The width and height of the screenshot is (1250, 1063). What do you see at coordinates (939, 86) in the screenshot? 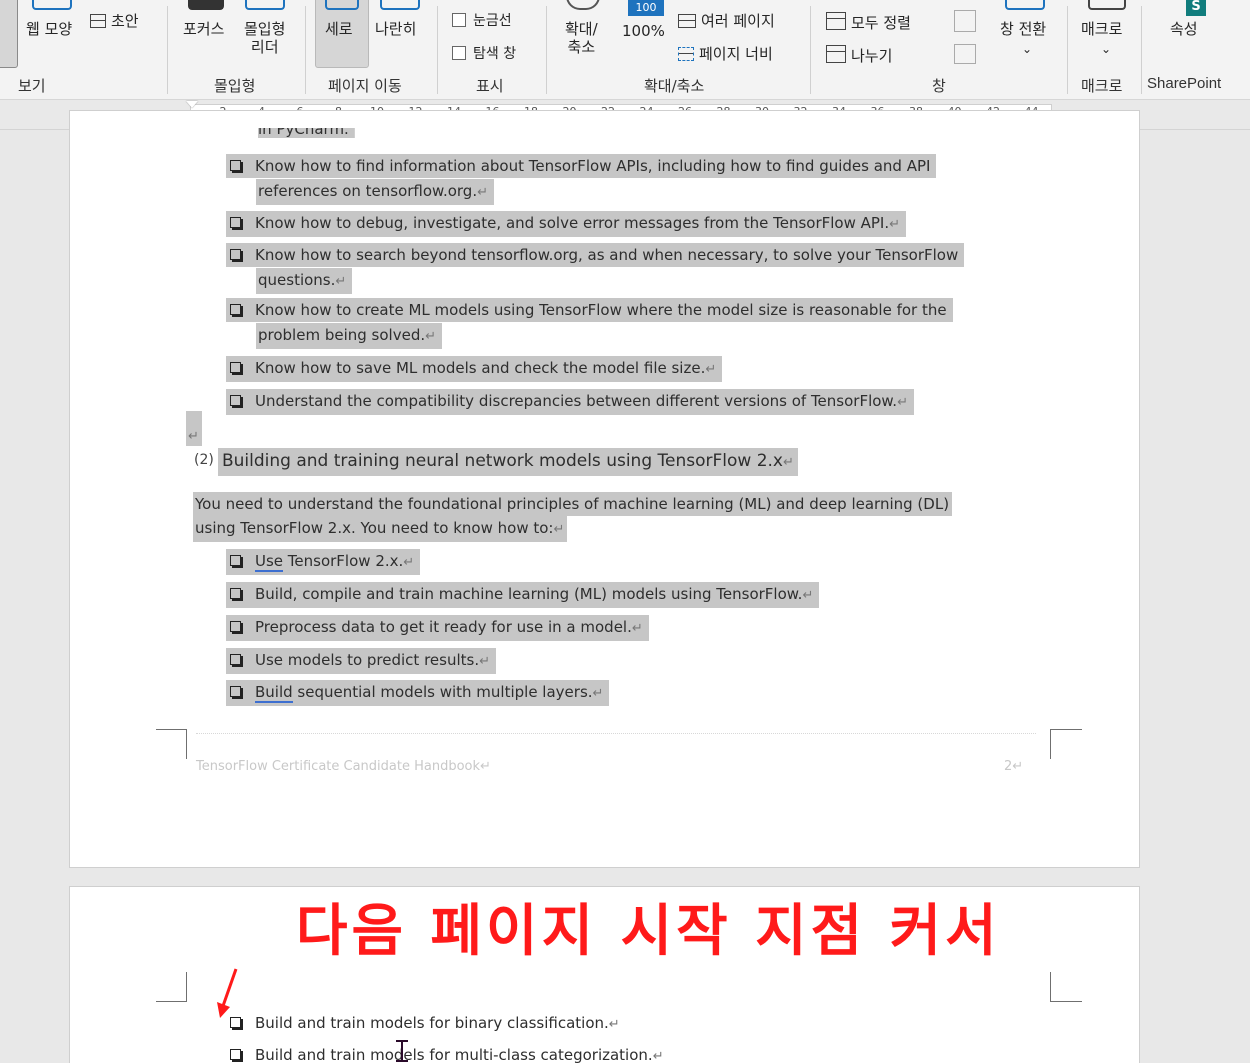
I see `window-group-label: 창` at bounding box center [939, 86].